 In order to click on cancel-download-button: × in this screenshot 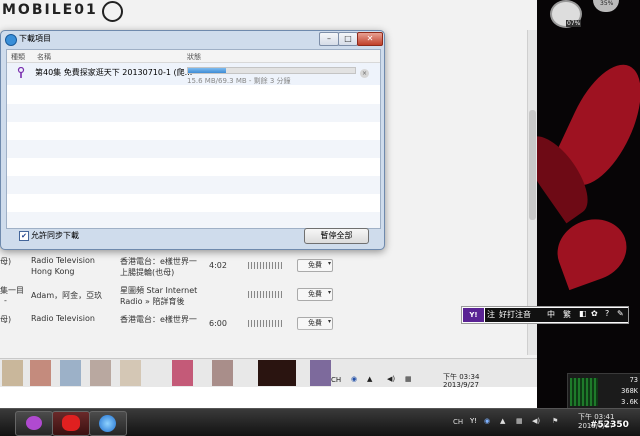, I will do `click(364, 73)`.